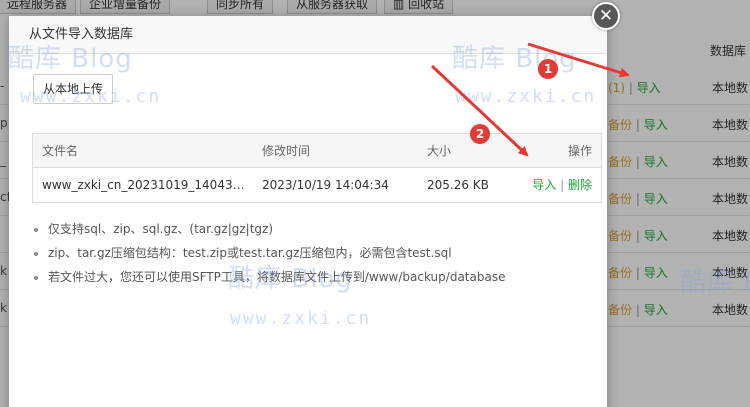 The height and width of the screenshot is (407, 750). What do you see at coordinates (480, 134) in the screenshot?
I see `annotation-marker-2: 2` at bounding box center [480, 134].